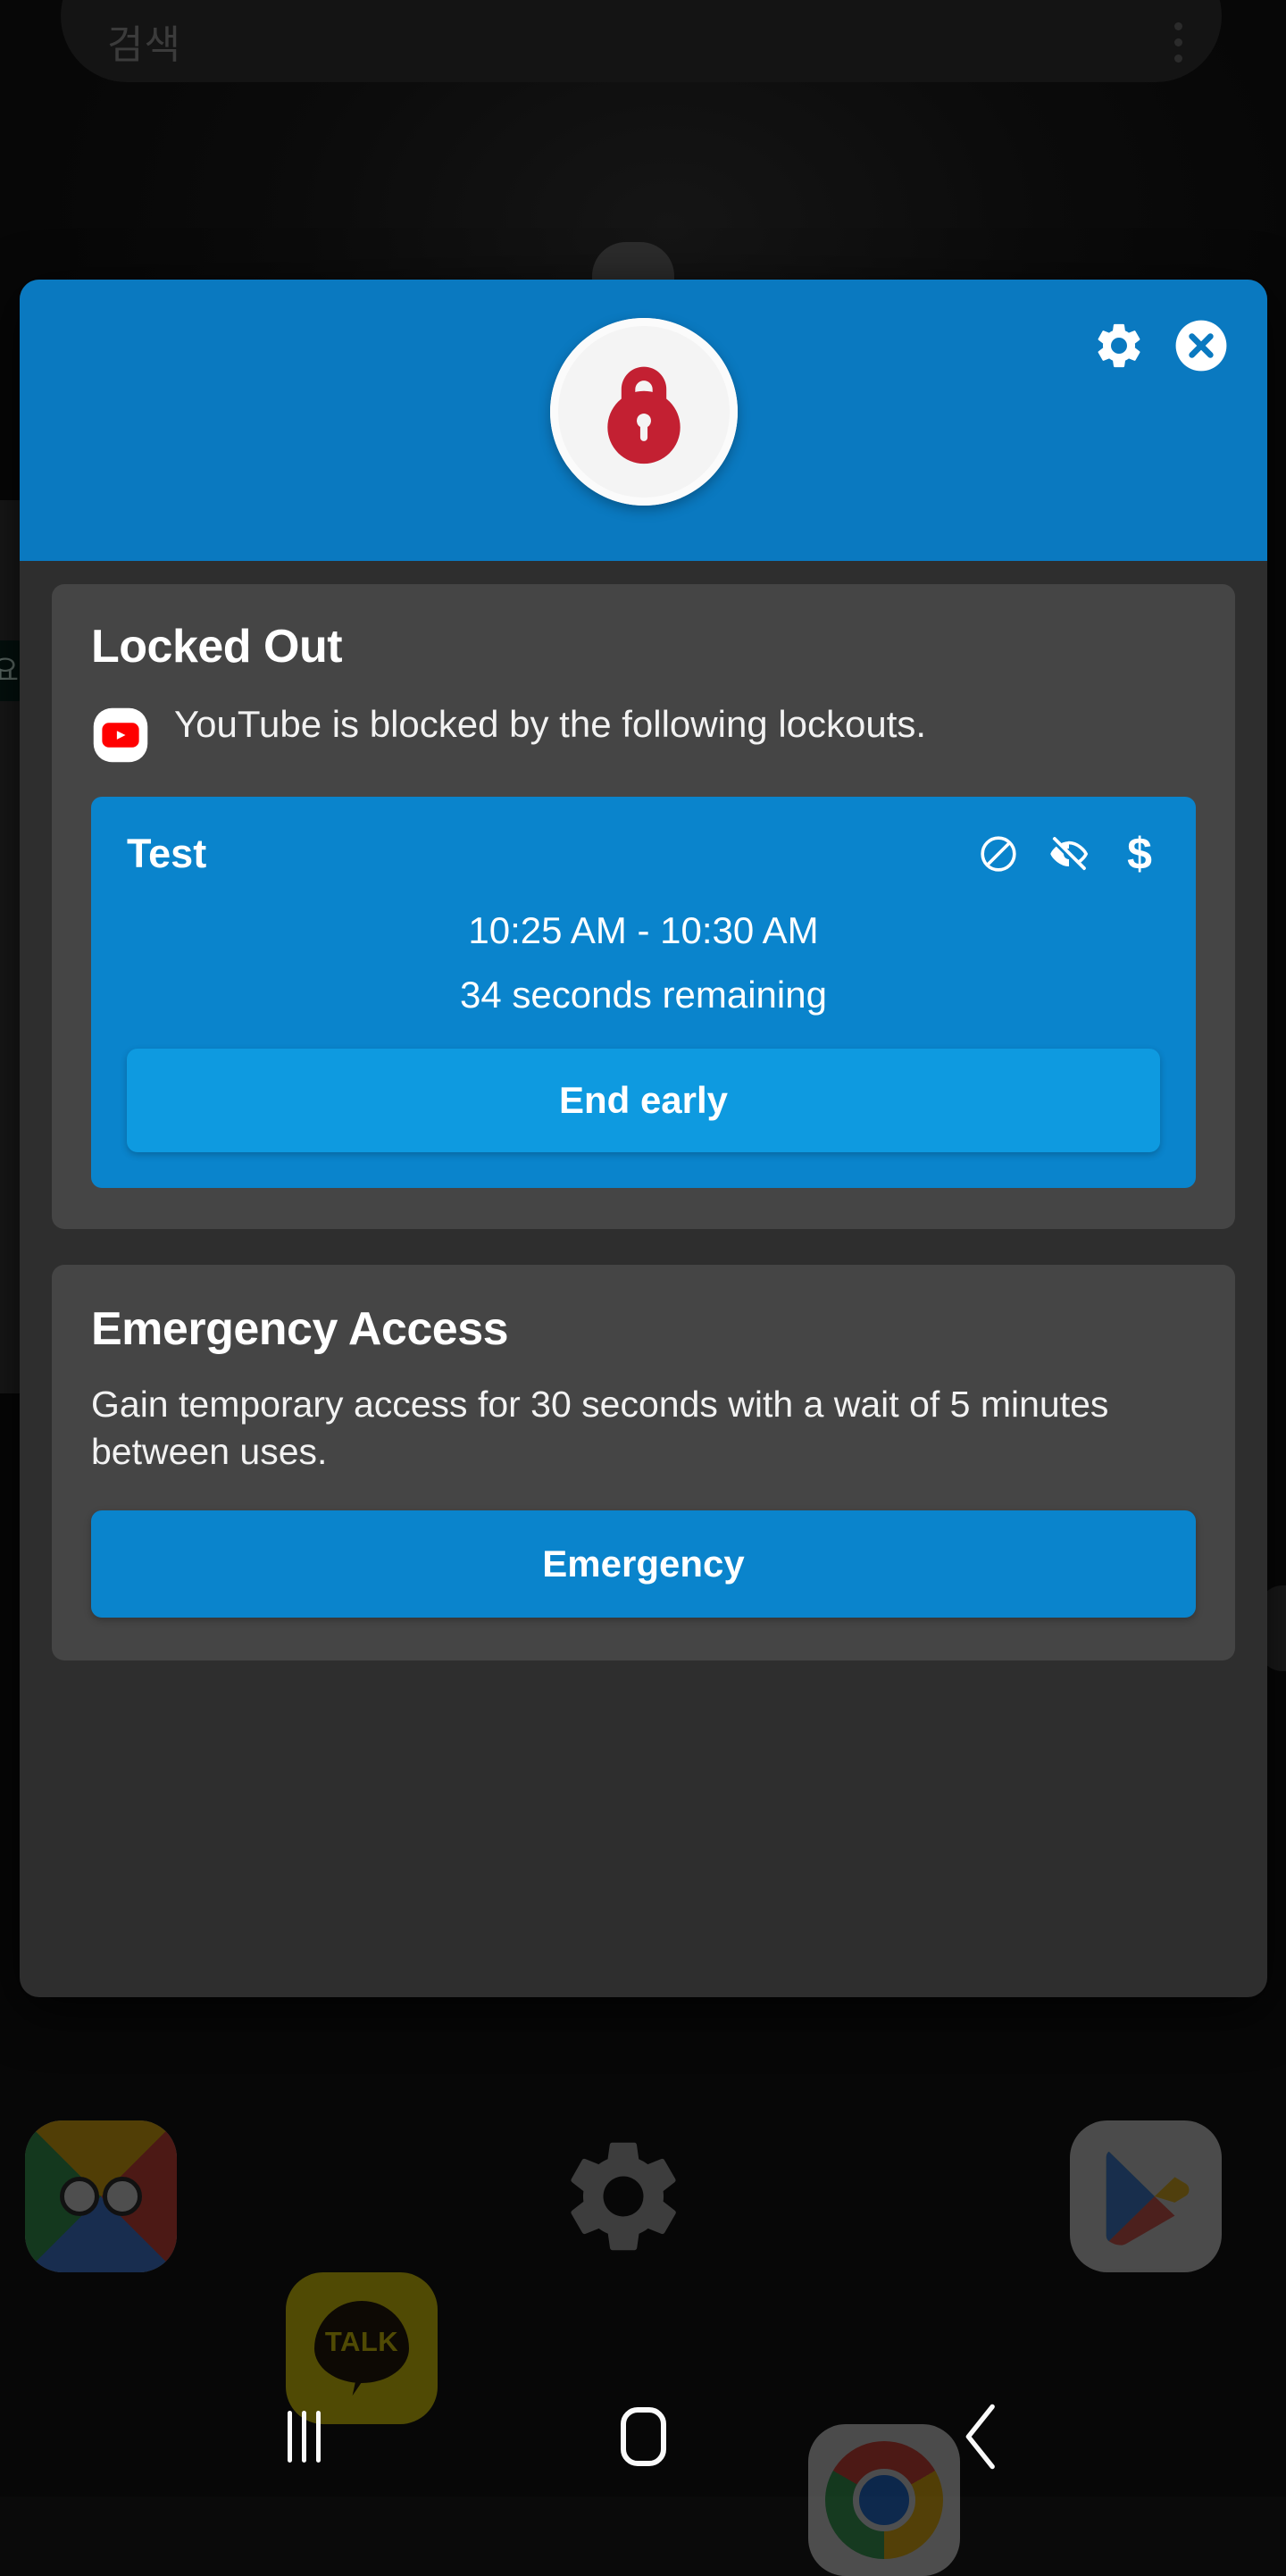  I want to click on nav-home-button, so click(643, 2437).